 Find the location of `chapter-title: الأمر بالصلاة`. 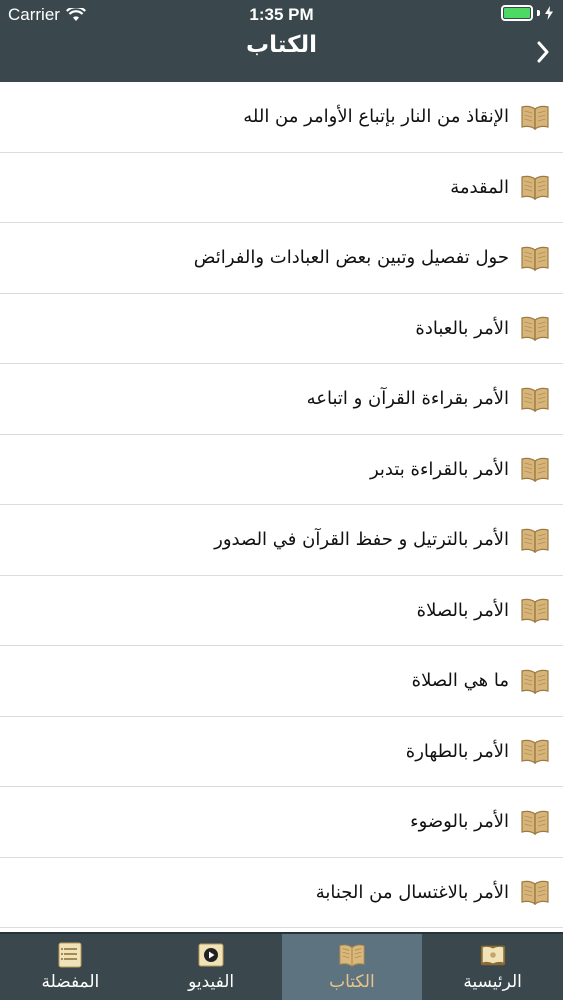

chapter-title: الأمر بالصلاة is located at coordinates (462, 610).